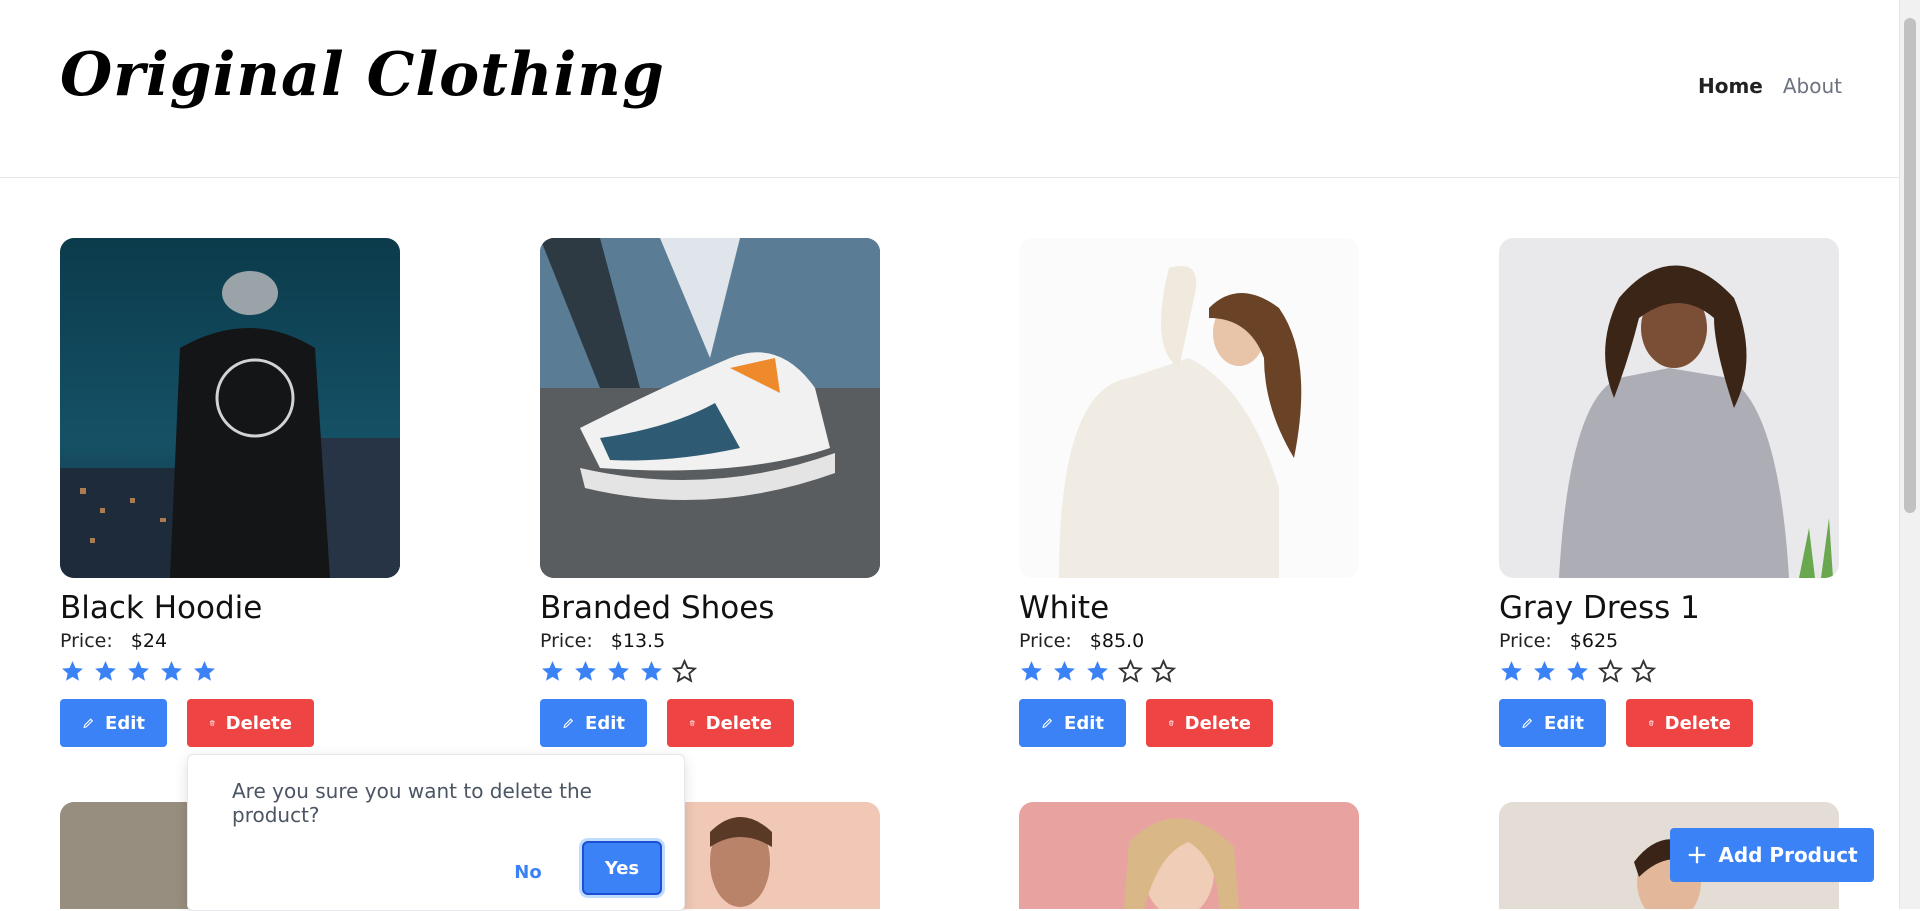  What do you see at coordinates (1189, 408) in the screenshot?
I see `product-image-white` at bounding box center [1189, 408].